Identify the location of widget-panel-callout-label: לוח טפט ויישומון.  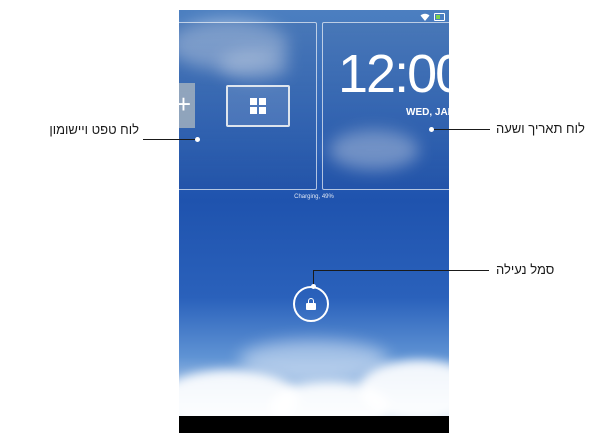
(94, 129).